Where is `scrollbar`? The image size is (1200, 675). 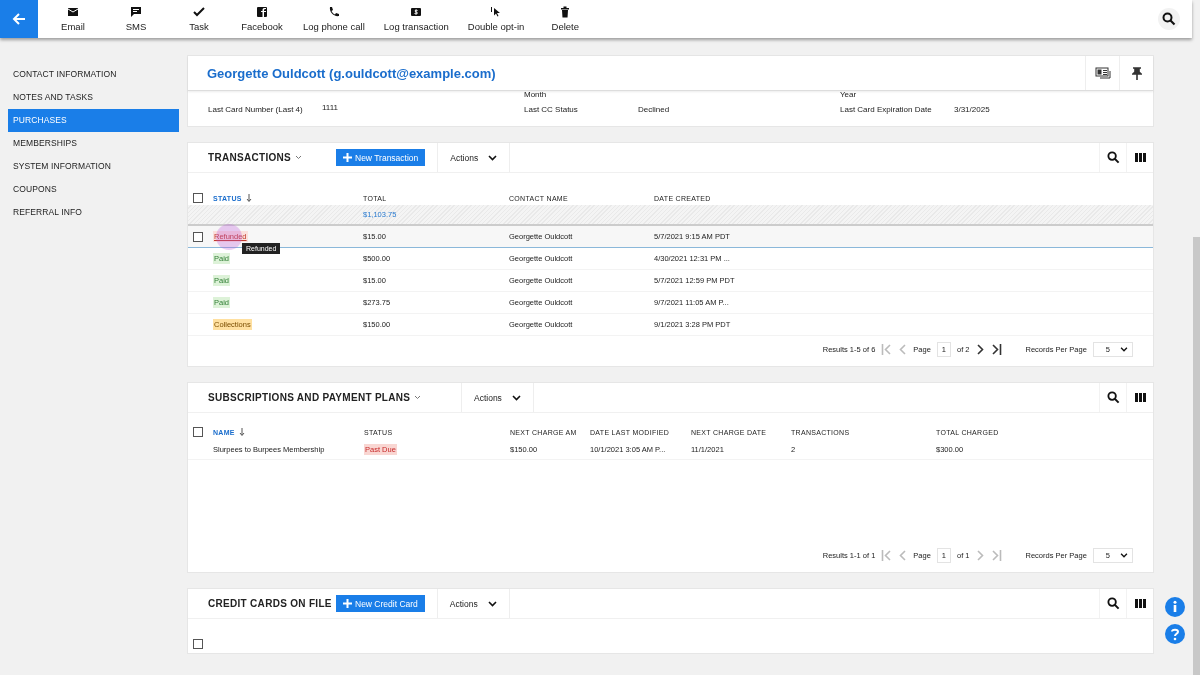
scrollbar is located at coordinates (1196, 456).